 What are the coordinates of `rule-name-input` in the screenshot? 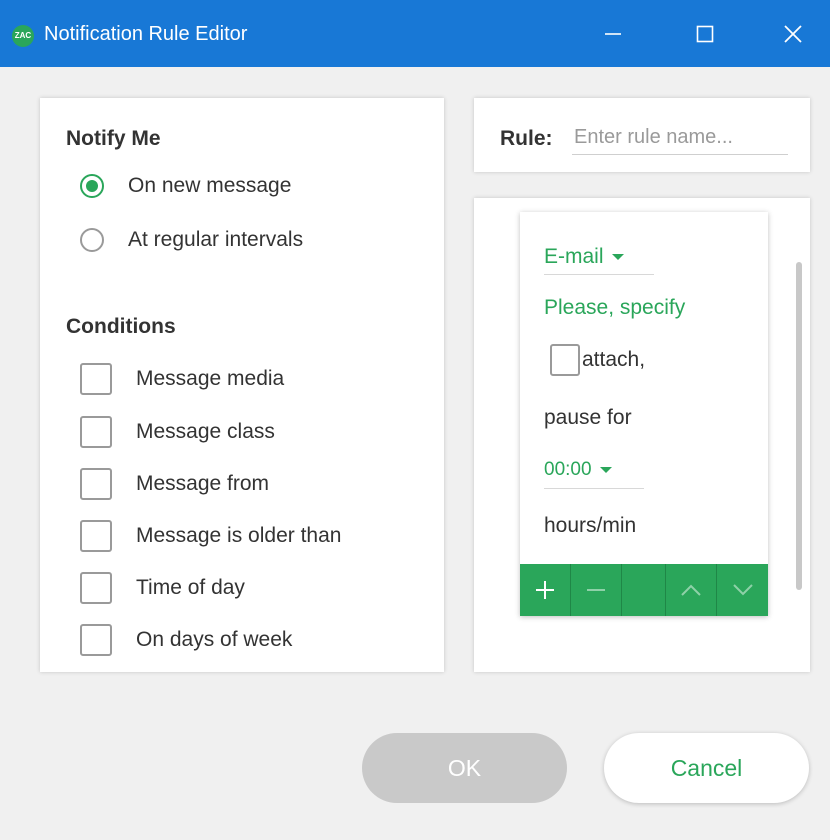 It's located at (680, 137).